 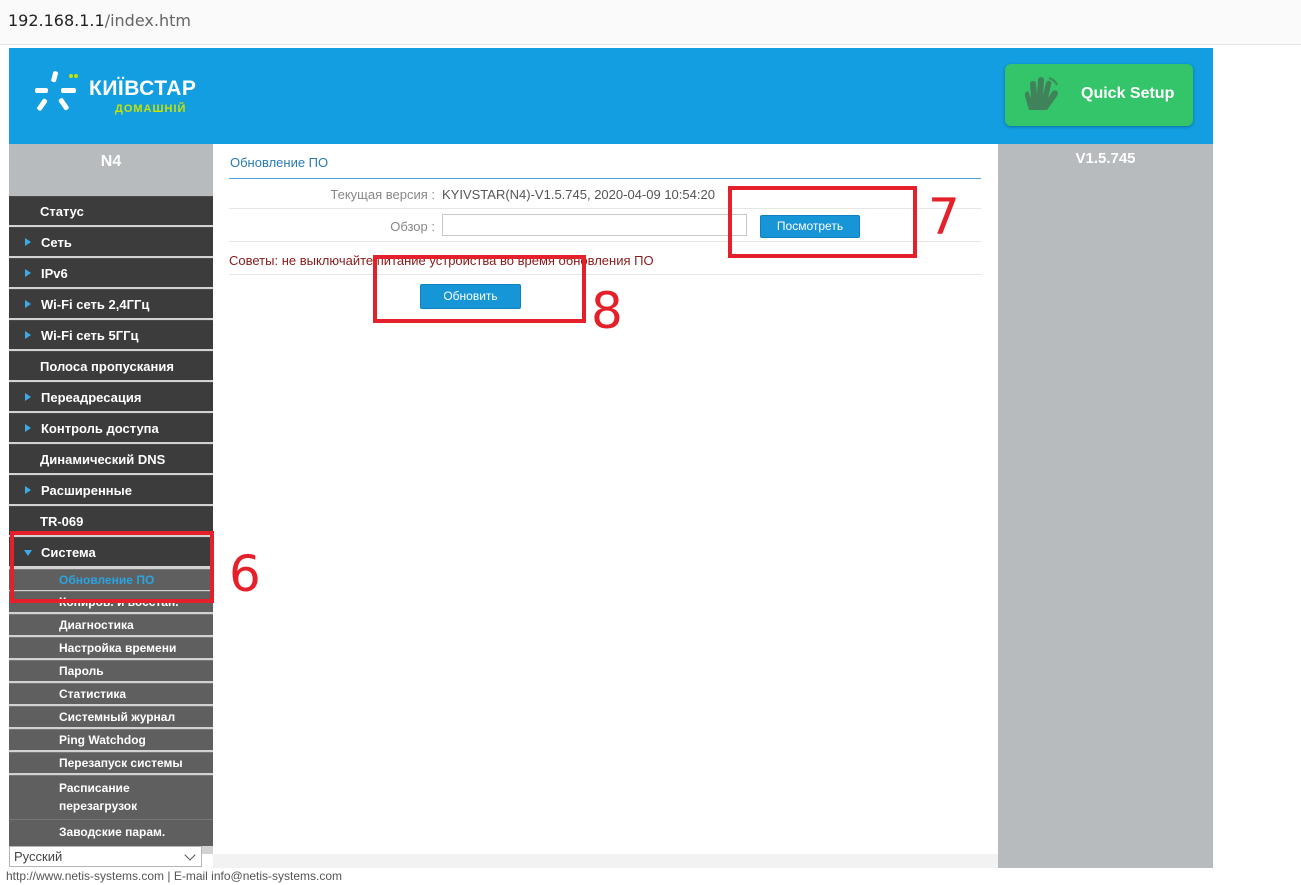 I want to click on sidebar-item-label: Сеть, so click(x=56, y=242).